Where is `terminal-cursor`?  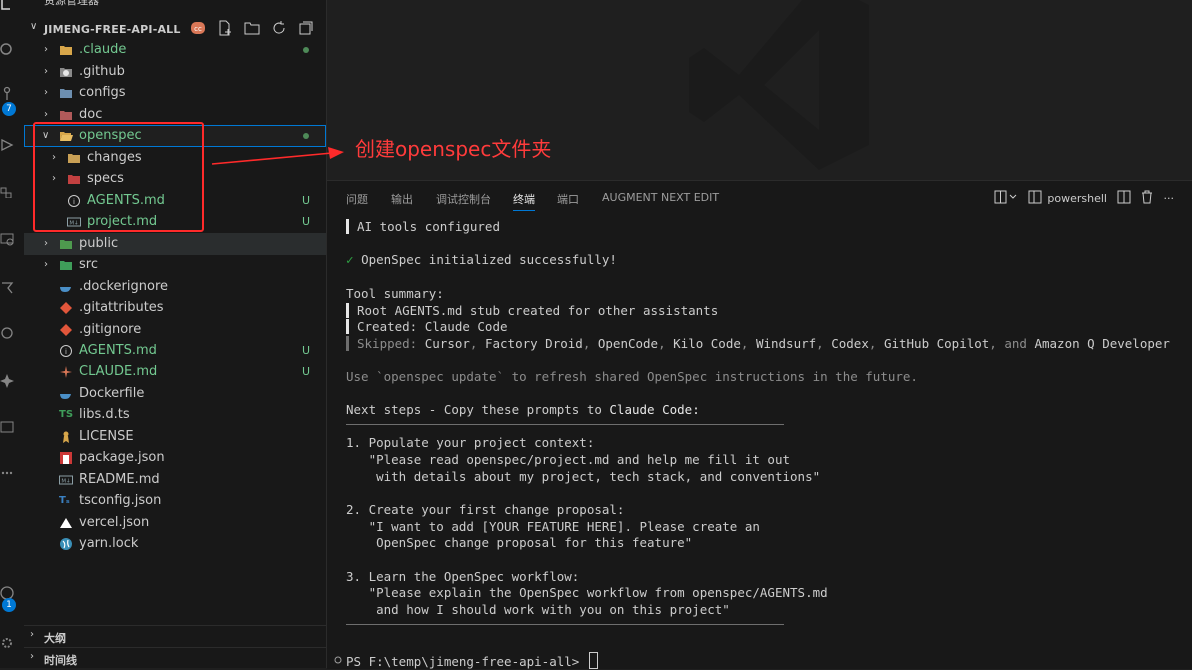 terminal-cursor is located at coordinates (593, 660).